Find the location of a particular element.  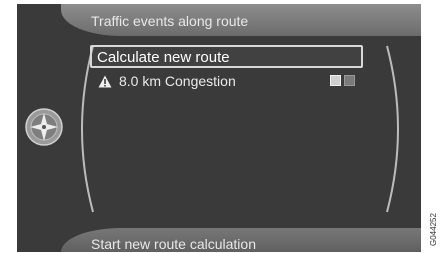

list-item-label: 8.0 km Congestion is located at coordinates (177, 81).